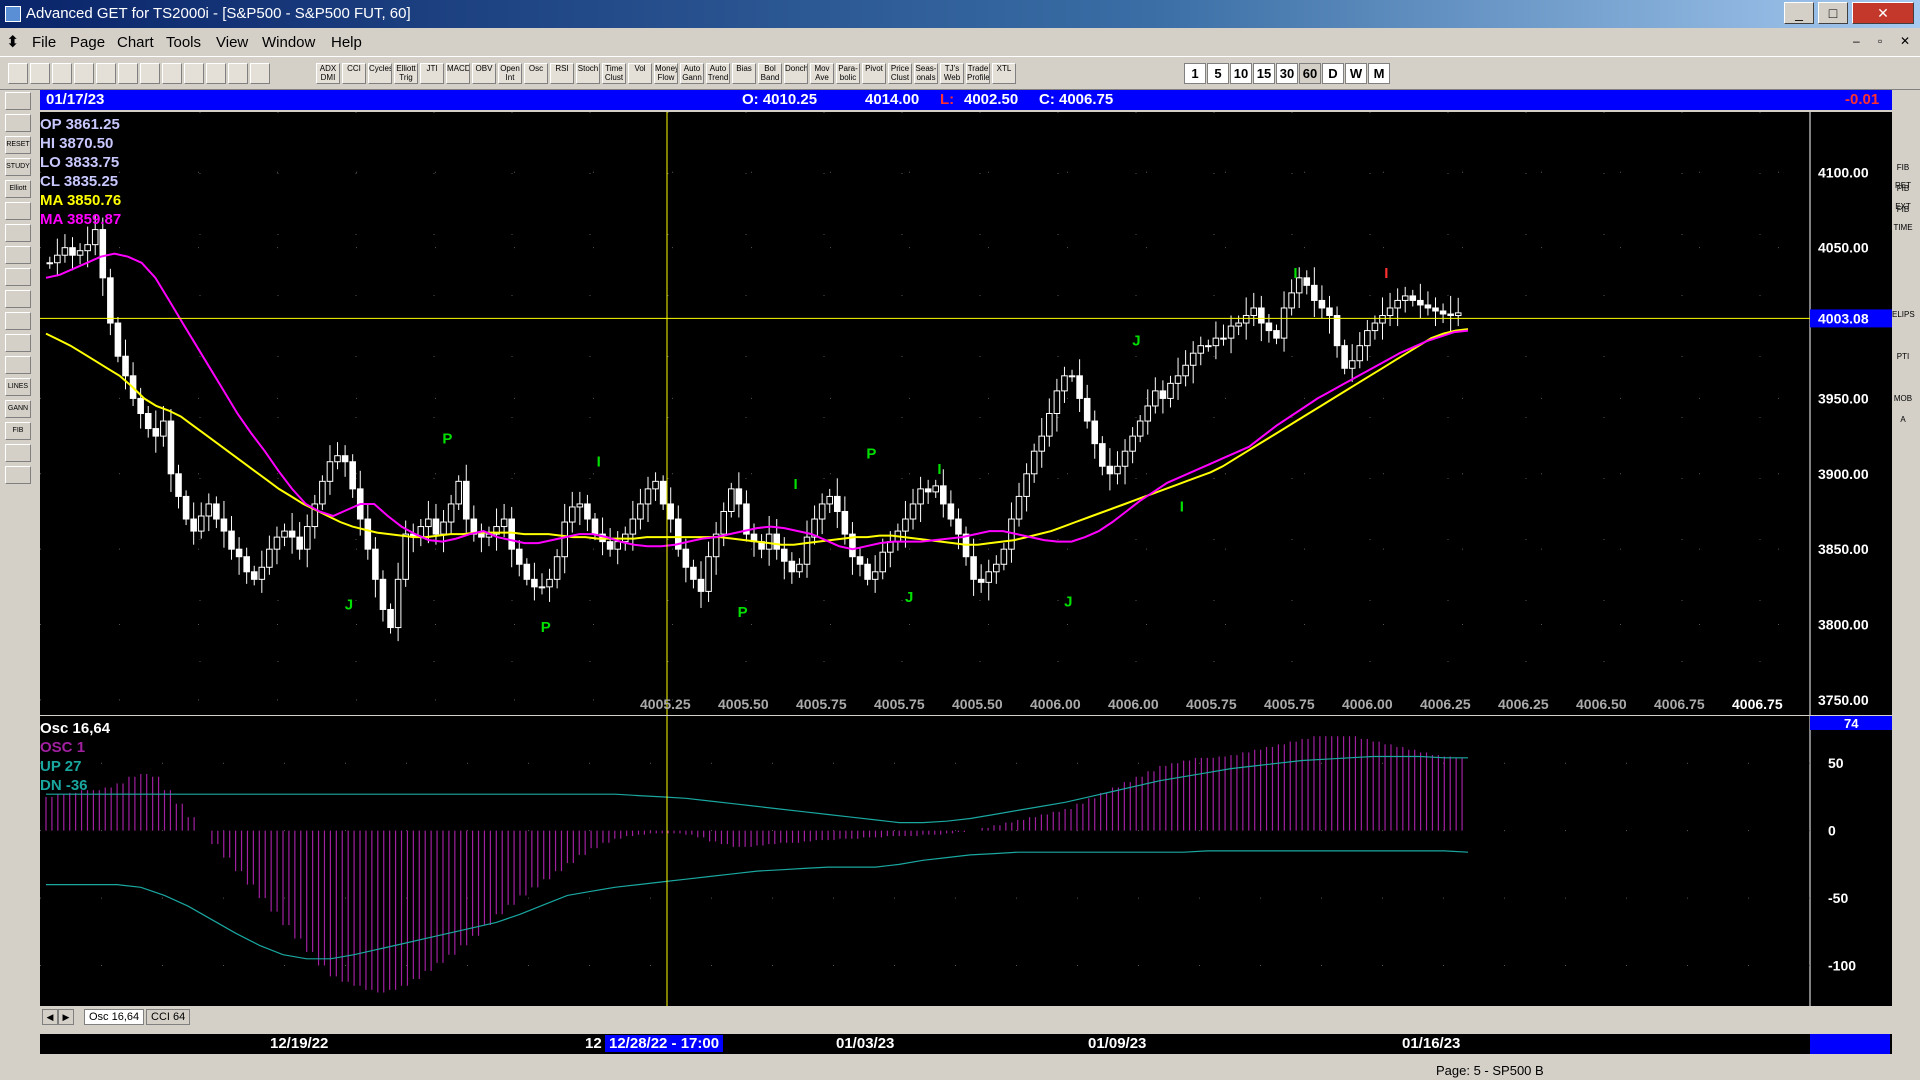 This screenshot has width=1920, height=1080. What do you see at coordinates (1218, 73) in the screenshot?
I see `timeframe-button-1: 5` at bounding box center [1218, 73].